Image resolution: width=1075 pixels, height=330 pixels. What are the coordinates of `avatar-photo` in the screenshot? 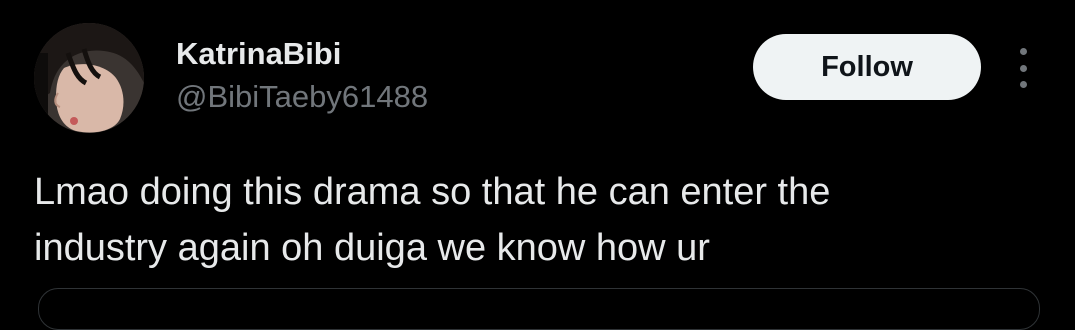 It's located at (89, 78).